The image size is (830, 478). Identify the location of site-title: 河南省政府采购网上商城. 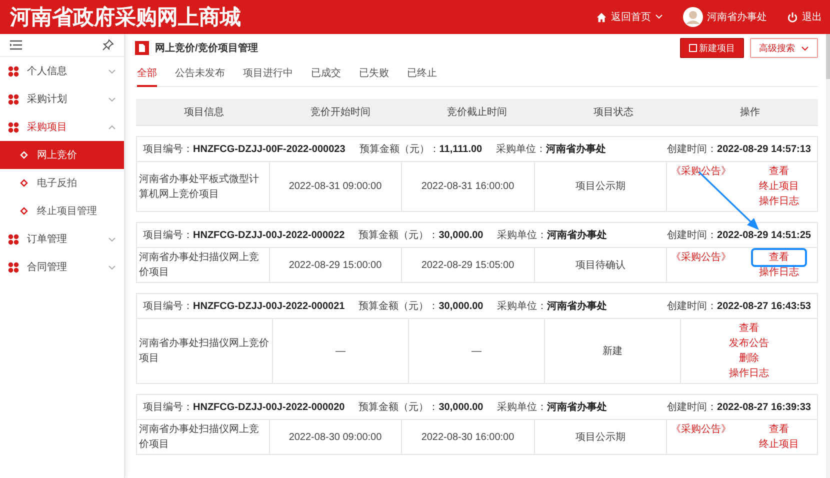
(125, 17).